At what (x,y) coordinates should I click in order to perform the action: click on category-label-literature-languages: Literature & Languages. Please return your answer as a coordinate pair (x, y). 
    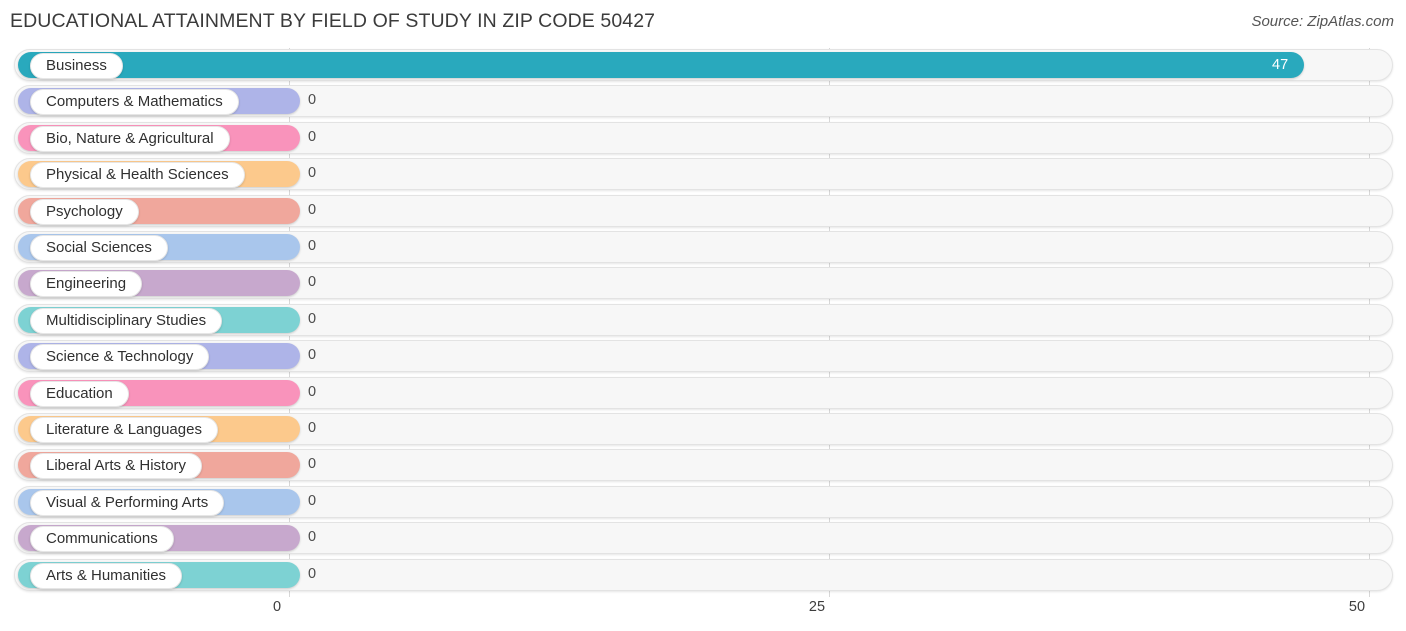
    Looking at the image, I should click on (124, 430).